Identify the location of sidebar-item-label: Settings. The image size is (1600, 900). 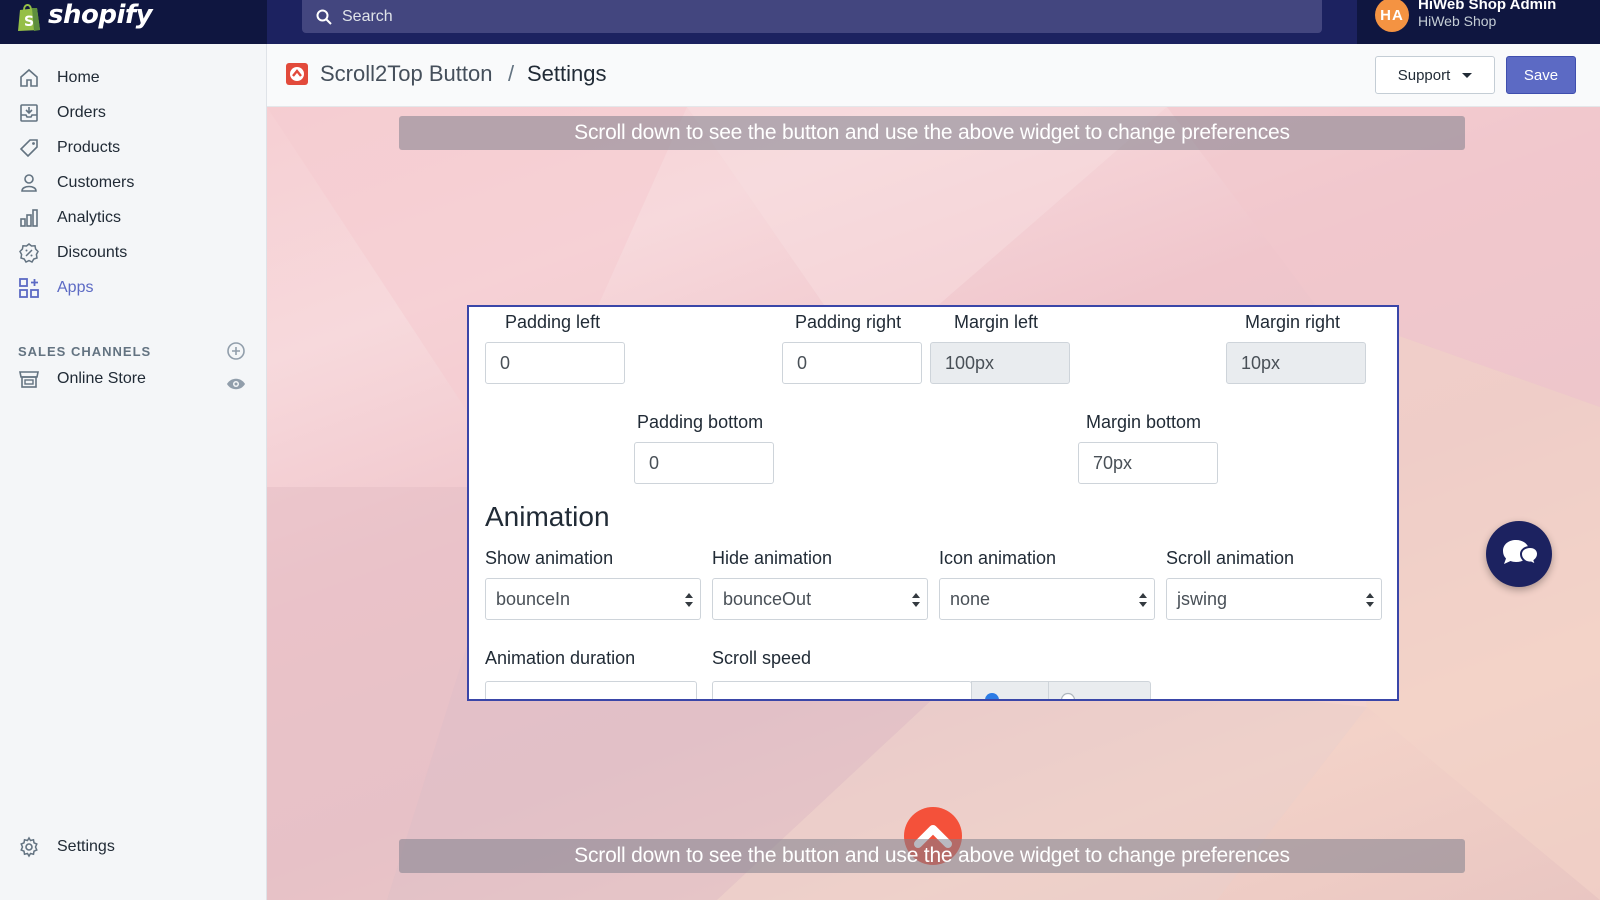
(86, 846).